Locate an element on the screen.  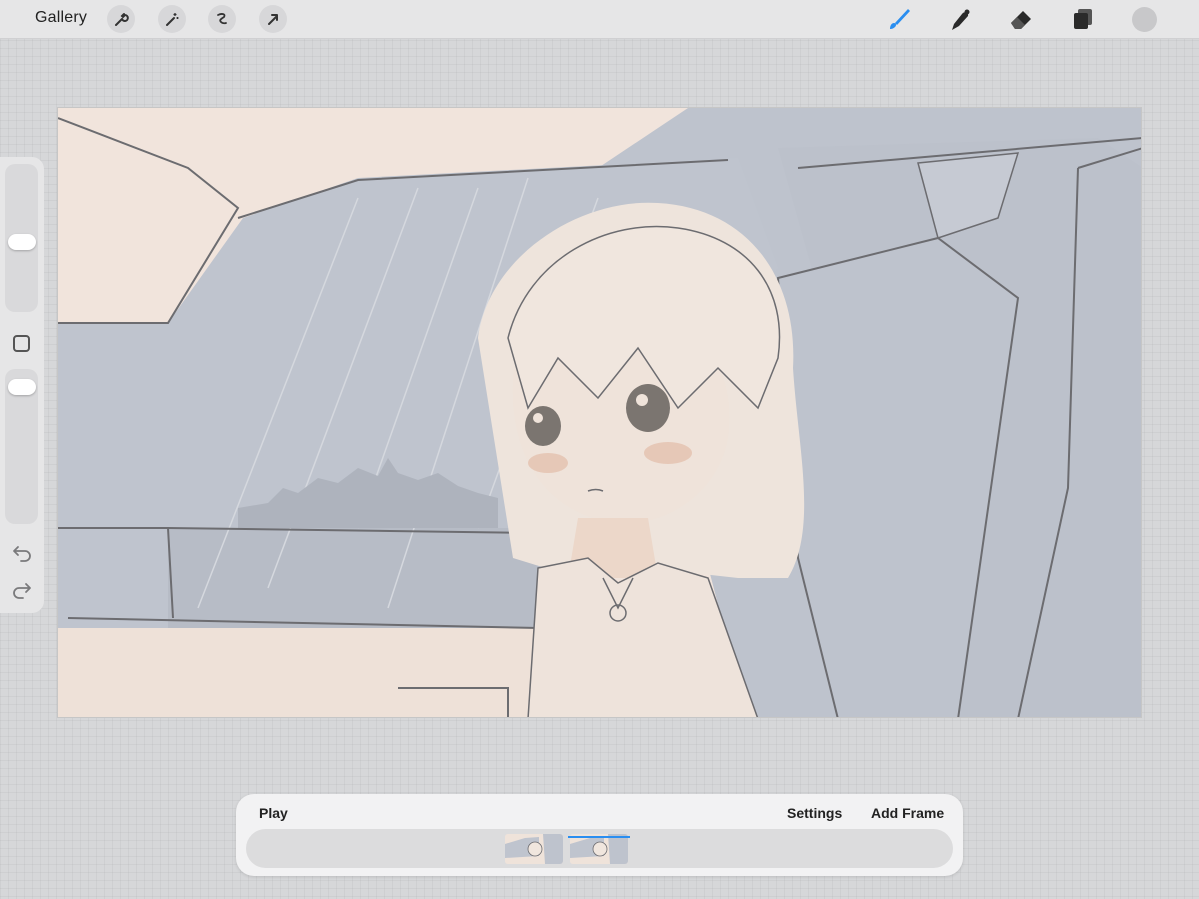
settings-button: Settings is located at coordinates (814, 813).